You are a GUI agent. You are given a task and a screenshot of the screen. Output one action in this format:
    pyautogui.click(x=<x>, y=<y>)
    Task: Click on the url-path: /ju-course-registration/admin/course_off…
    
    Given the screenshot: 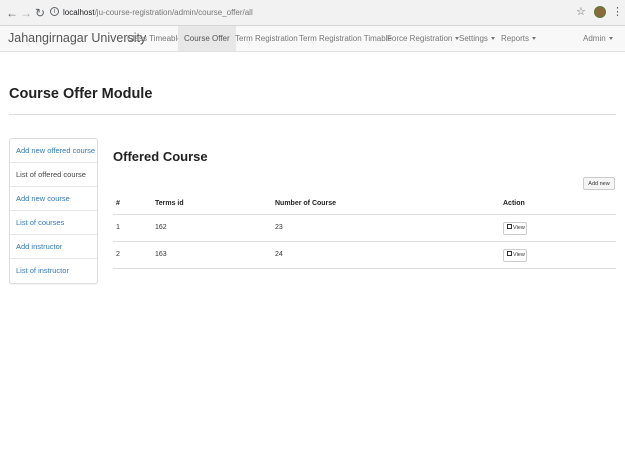 What is the action you would take?
    pyautogui.click(x=173, y=12)
    